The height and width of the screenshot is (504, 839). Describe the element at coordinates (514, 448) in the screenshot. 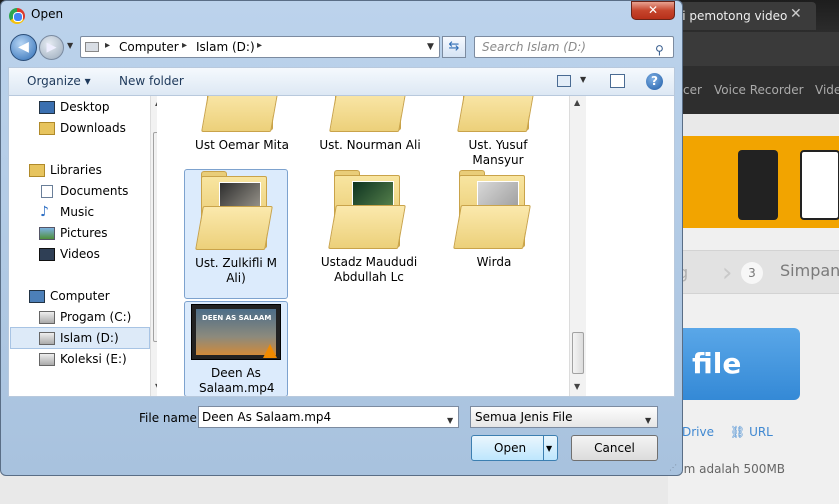

I see `open-button: Open ▼` at that location.